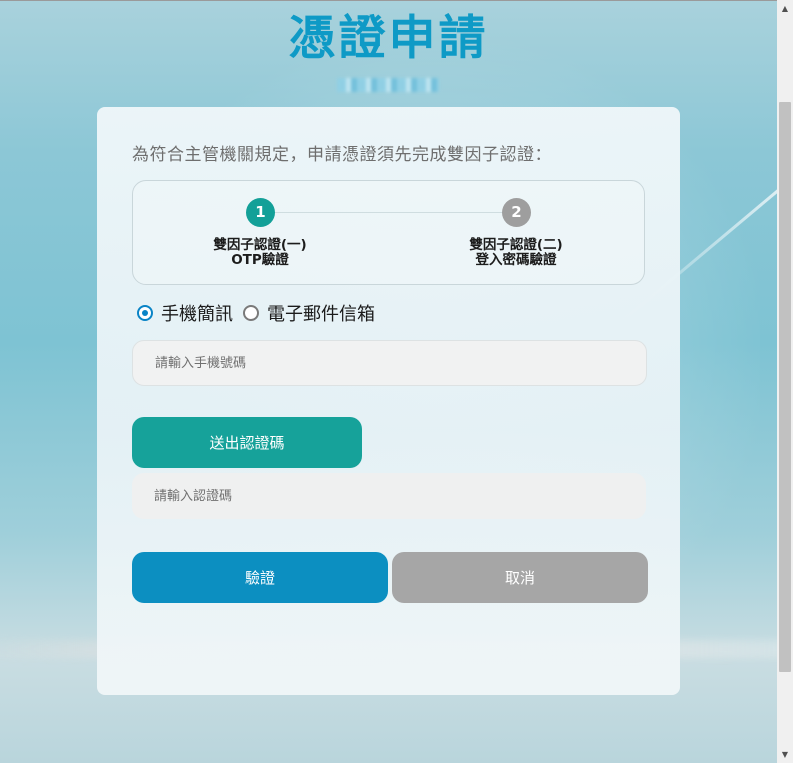 The width and height of the screenshot is (793, 763). What do you see at coordinates (389, 363) in the screenshot?
I see `phone-number-input` at bounding box center [389, 363].